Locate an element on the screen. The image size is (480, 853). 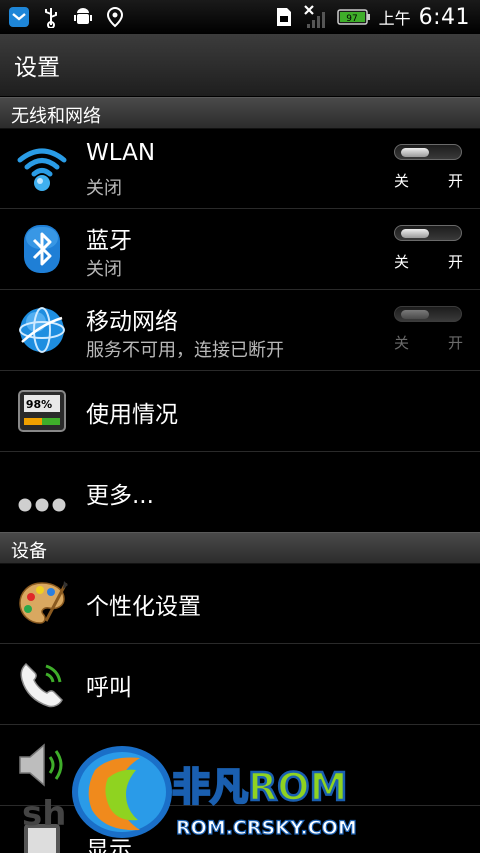
android-debug-icon is located at coordinates (83, 17).